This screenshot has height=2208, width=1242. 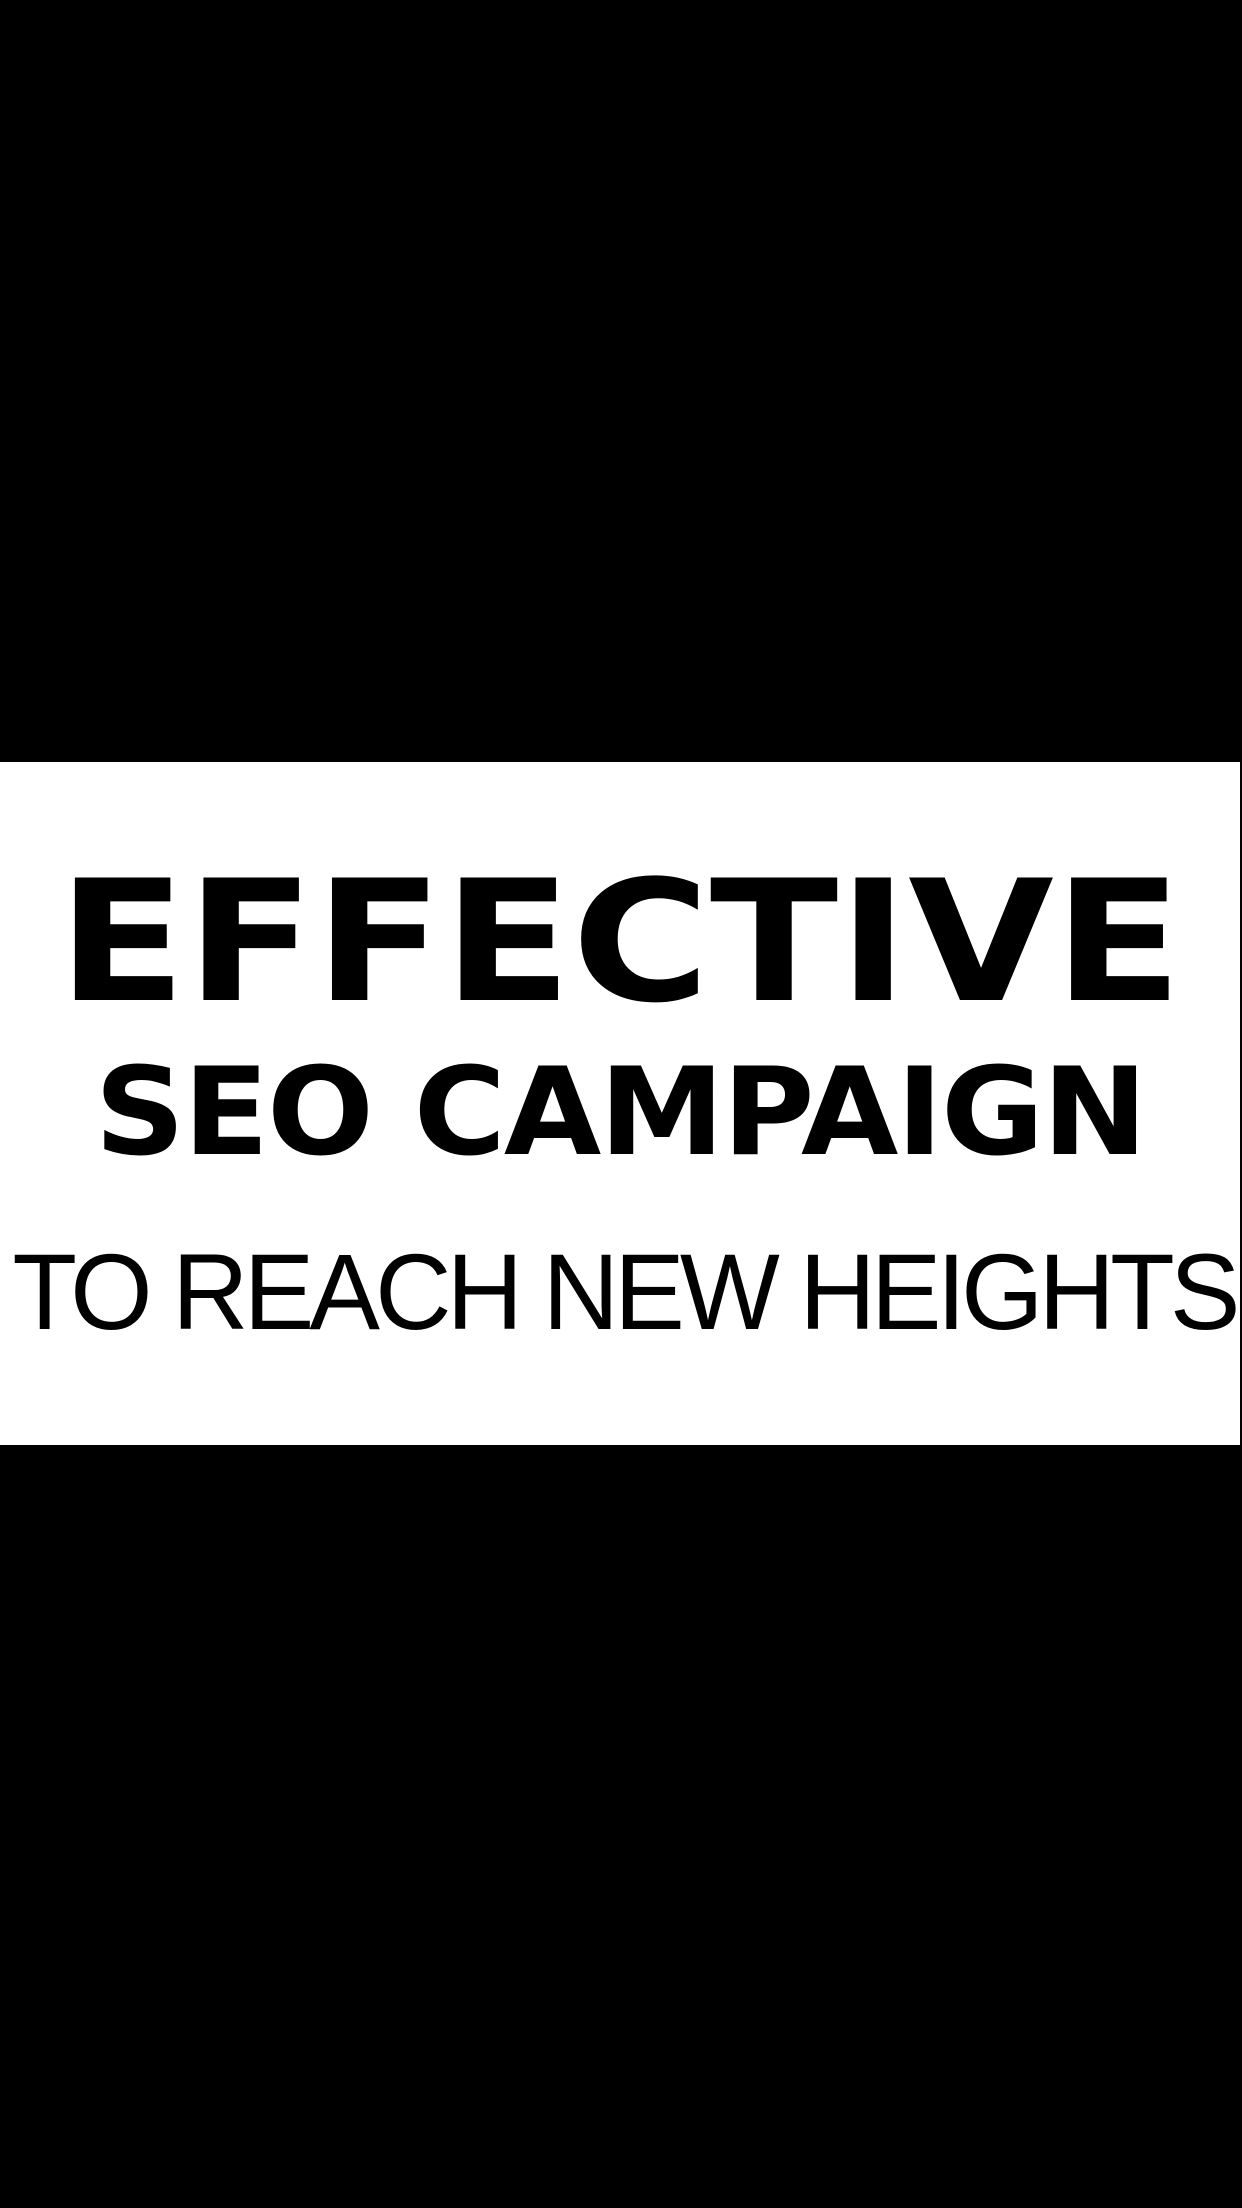 I want to click on headline-seo-campaign: SEO CAMPAIGN, so click(x=621, y=1112).